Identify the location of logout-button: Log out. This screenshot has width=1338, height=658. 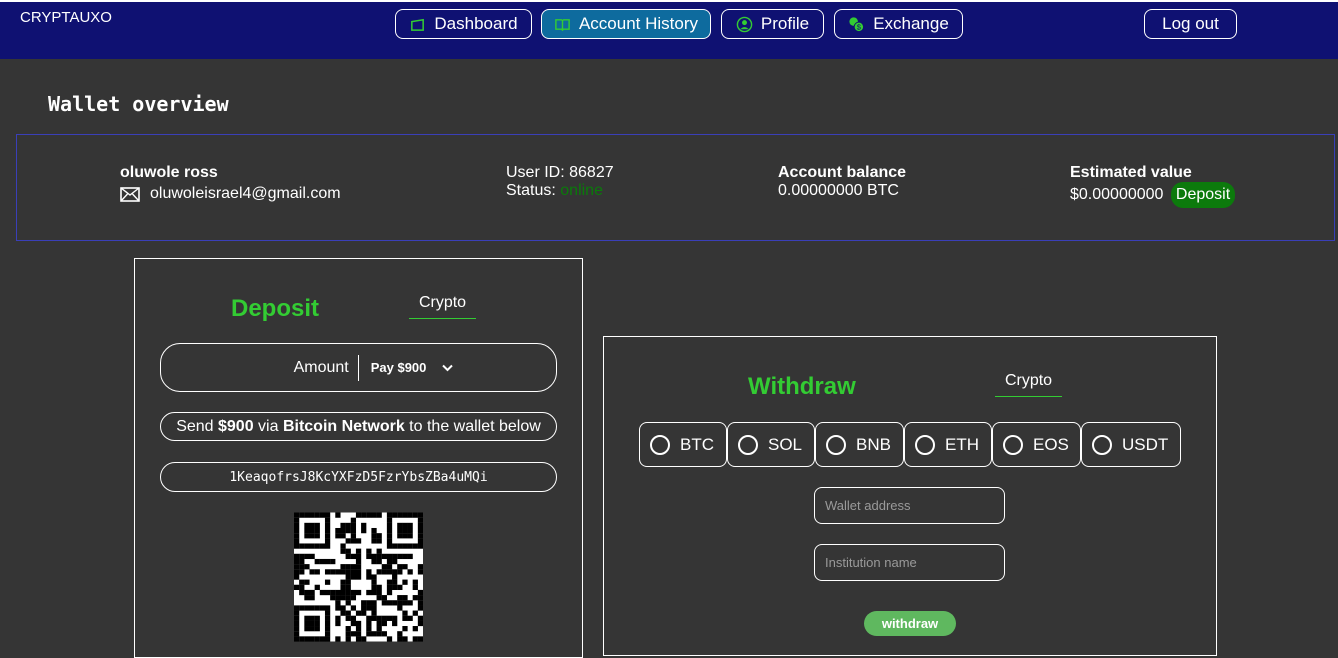
(1190, 24).